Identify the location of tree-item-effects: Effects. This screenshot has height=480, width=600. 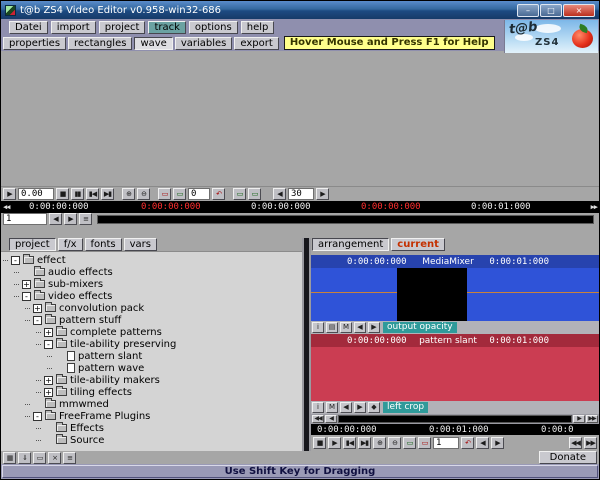
(151, 428).